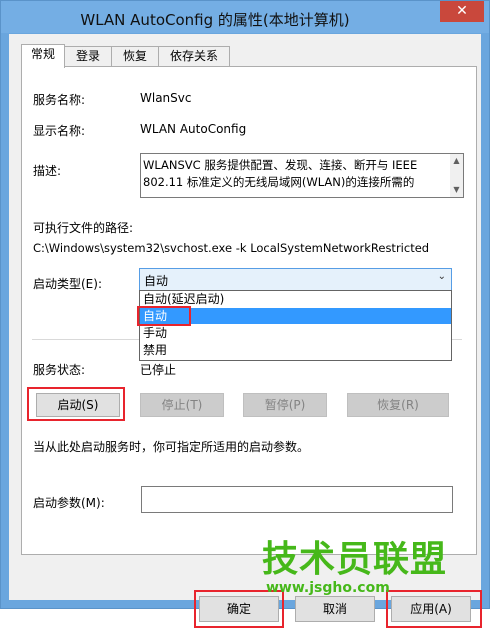 Image resolution: width=490 pixels, height=628 pixels. Describe the element at coordinates (295, 333) in the screenshot. I see `option-manual: 手动` at that location.